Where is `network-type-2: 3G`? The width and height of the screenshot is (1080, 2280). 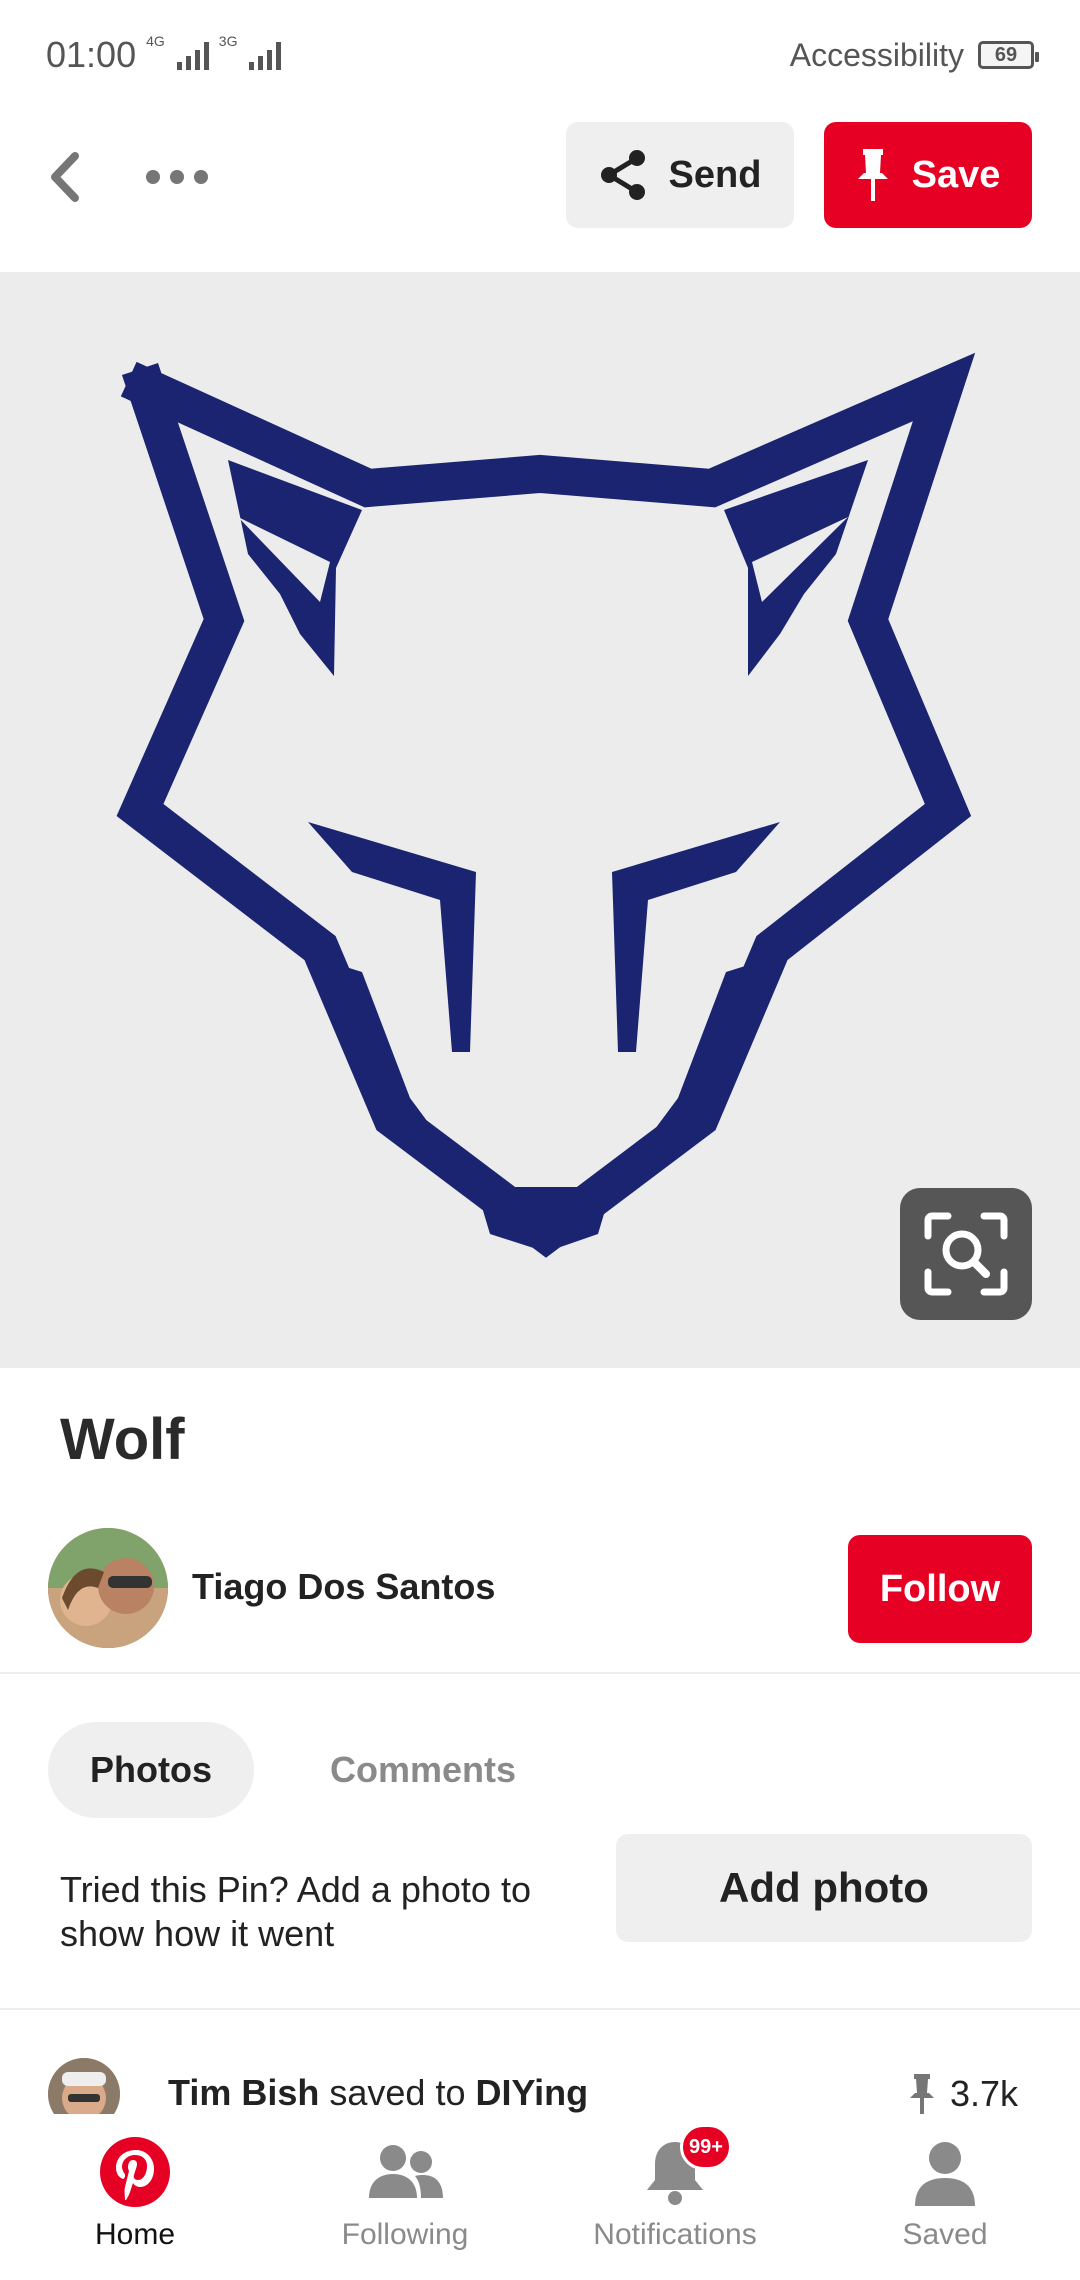
network-type-2: 3G is located at coordinates (228, 41).